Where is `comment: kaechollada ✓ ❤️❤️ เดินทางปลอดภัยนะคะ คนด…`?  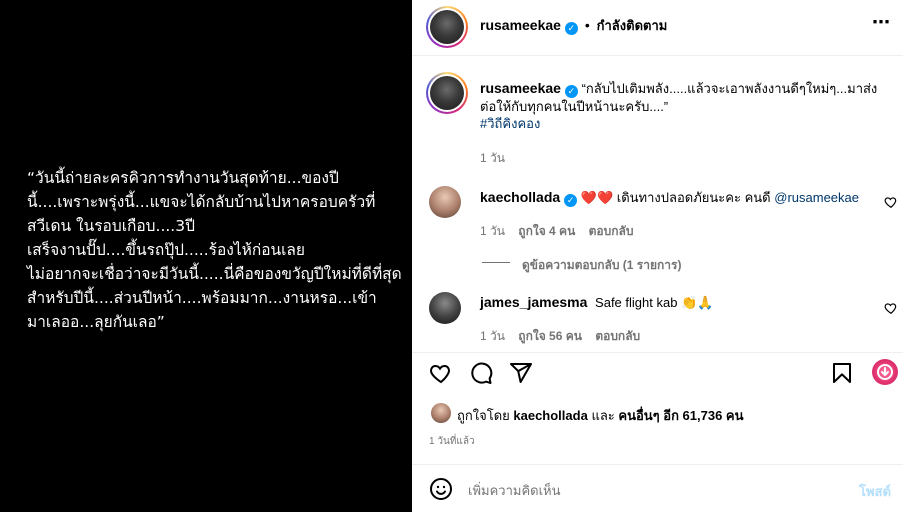 comment: kaechollada ✓ ❤️❤️ เดินทางปลอดภัยนะคะ คนด… is located at coordinates (672, 198).